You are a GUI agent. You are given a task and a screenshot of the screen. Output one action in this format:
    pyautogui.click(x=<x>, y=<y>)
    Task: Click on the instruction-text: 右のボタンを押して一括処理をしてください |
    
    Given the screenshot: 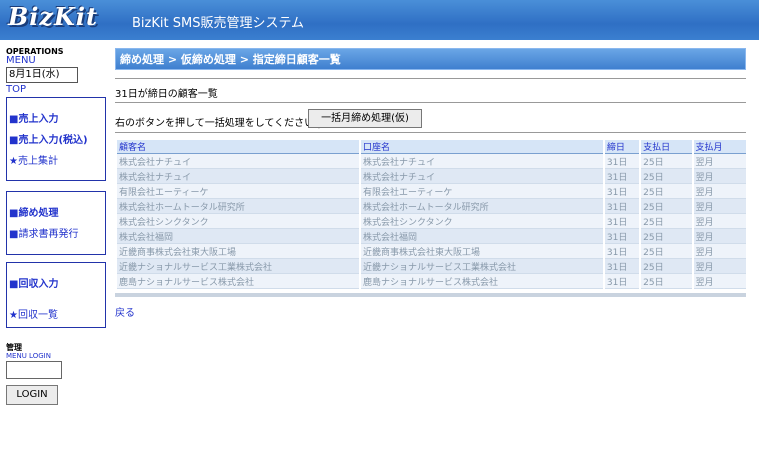 What is the action you would take?
    pyautogui.click(x=218, y=123)
    